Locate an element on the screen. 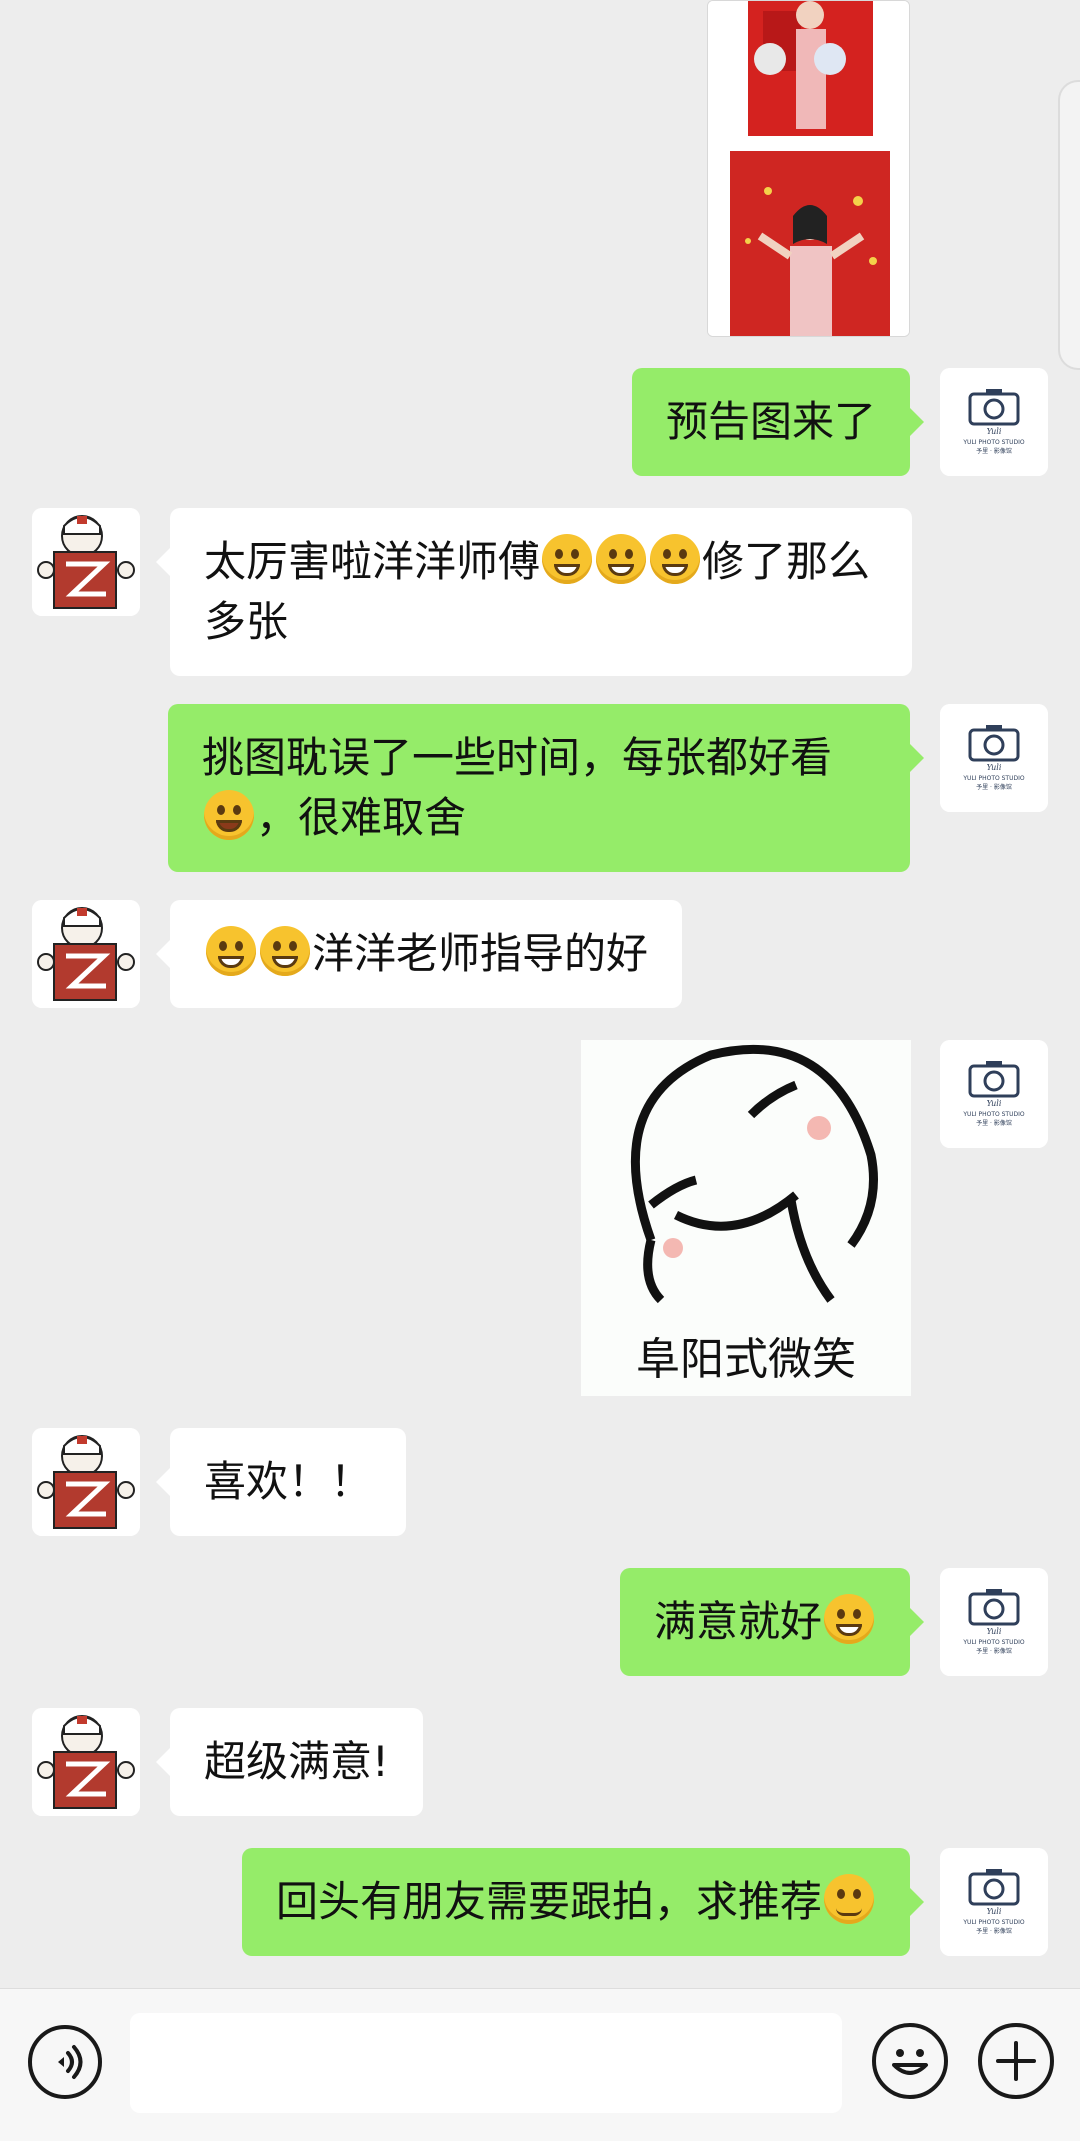 Image resolution: width=1080 pixels, height=2141 pixels. message-text: 挑图耽误了一些时间，每张都好看 is located at coordinates (517, 757).